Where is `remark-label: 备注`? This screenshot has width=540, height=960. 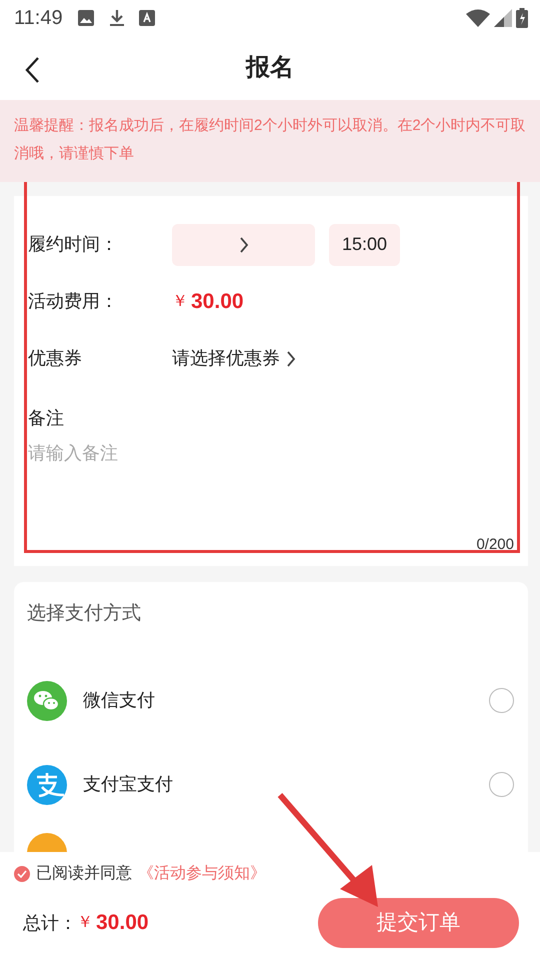 remark-label: 备注 is located at coordinates (46, 418).